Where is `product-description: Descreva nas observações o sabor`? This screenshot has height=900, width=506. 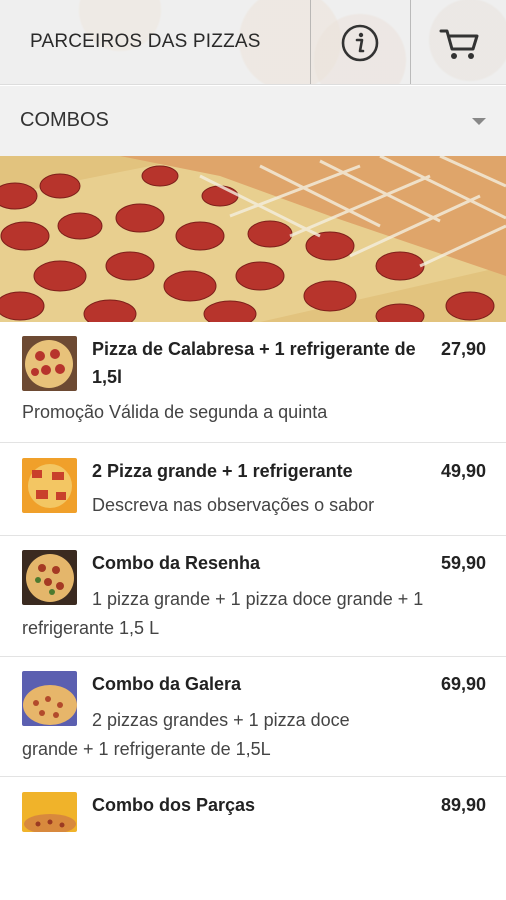
product-description: Descreva nas observações o sabor is located at coordinates (233, 505).